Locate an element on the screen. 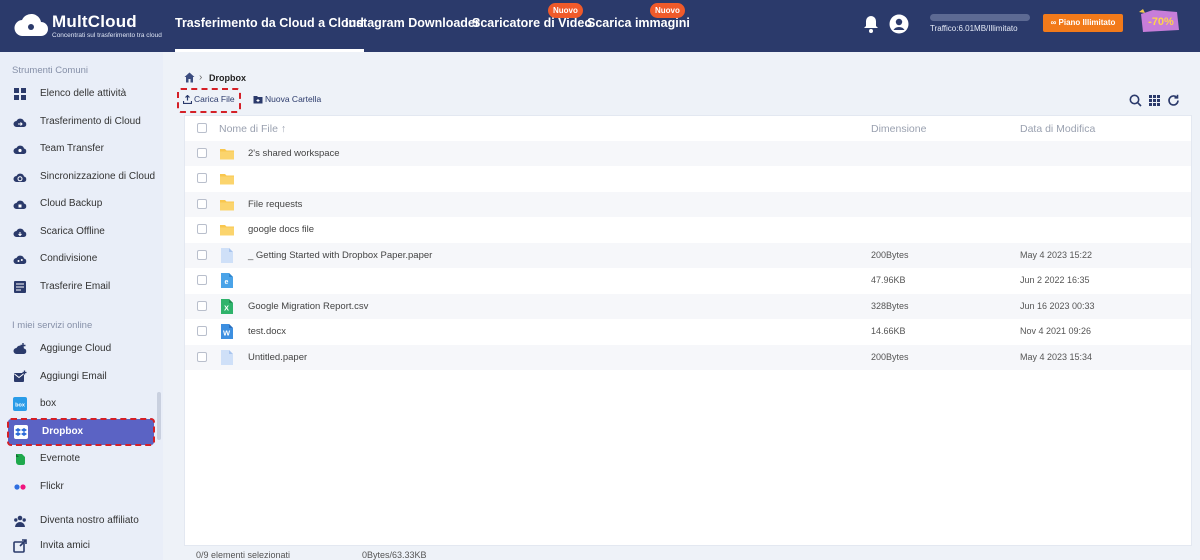 The image size is (1200, 560). sidebar-item-label: Evernote is located at coordinates (60, 458).